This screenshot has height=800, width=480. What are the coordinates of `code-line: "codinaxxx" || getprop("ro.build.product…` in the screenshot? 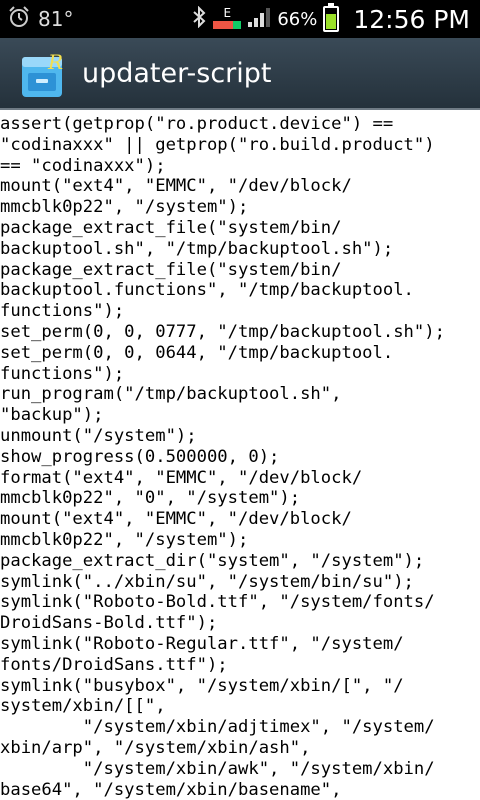 It's located at (217, 144).